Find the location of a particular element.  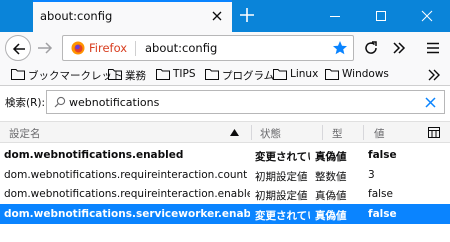

column-header-type: 型 is located at coordinates (337, 133).